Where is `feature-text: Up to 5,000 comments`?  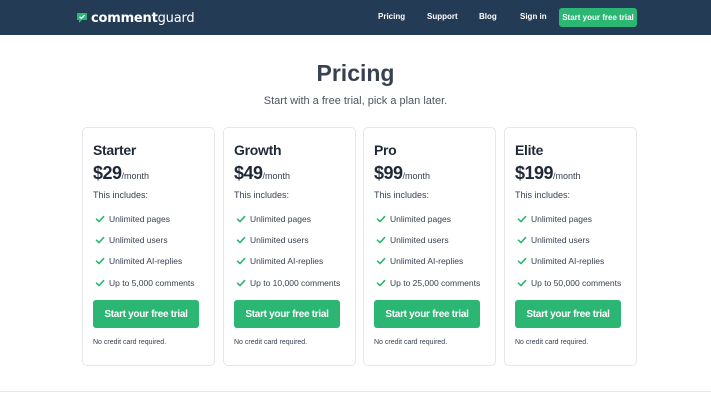
feature-text: Up to 5,000 comments is located at coordinates (152, 282).